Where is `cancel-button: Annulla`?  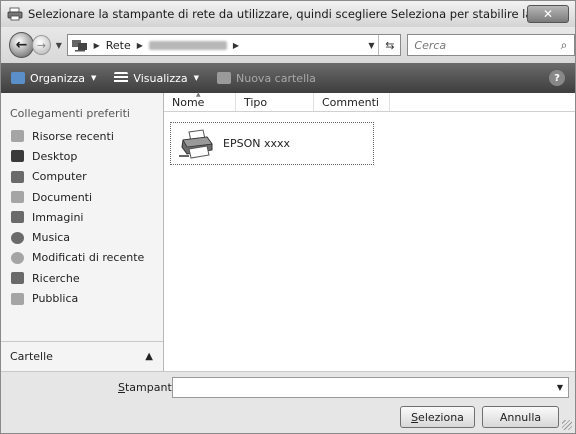
cancel-button: Annulla is located at coordinates (520, 417).